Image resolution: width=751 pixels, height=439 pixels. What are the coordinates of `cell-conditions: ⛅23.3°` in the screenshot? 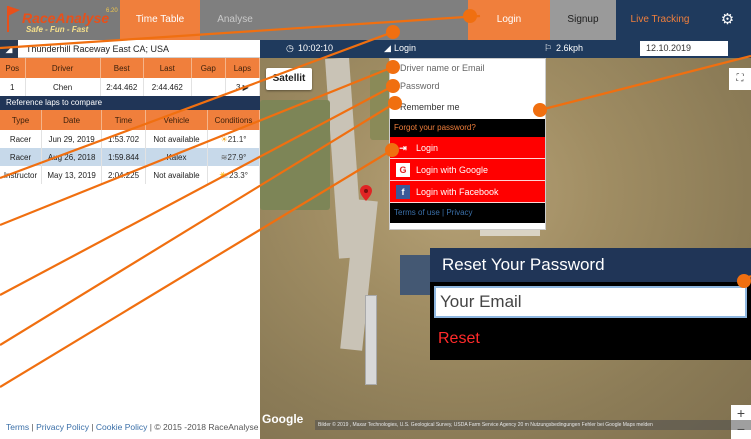 It's located at (233, 175).